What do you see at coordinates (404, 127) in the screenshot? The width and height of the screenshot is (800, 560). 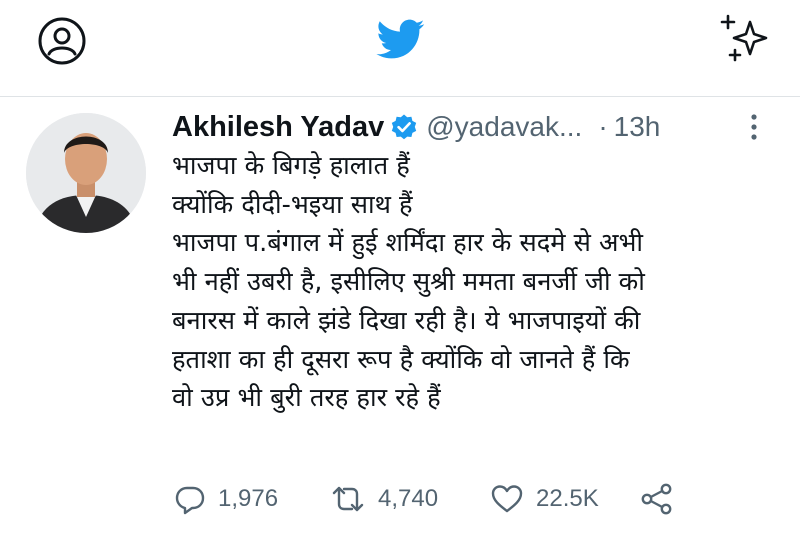 I see `verified-badge-icon` at bounding box center [404, 127].